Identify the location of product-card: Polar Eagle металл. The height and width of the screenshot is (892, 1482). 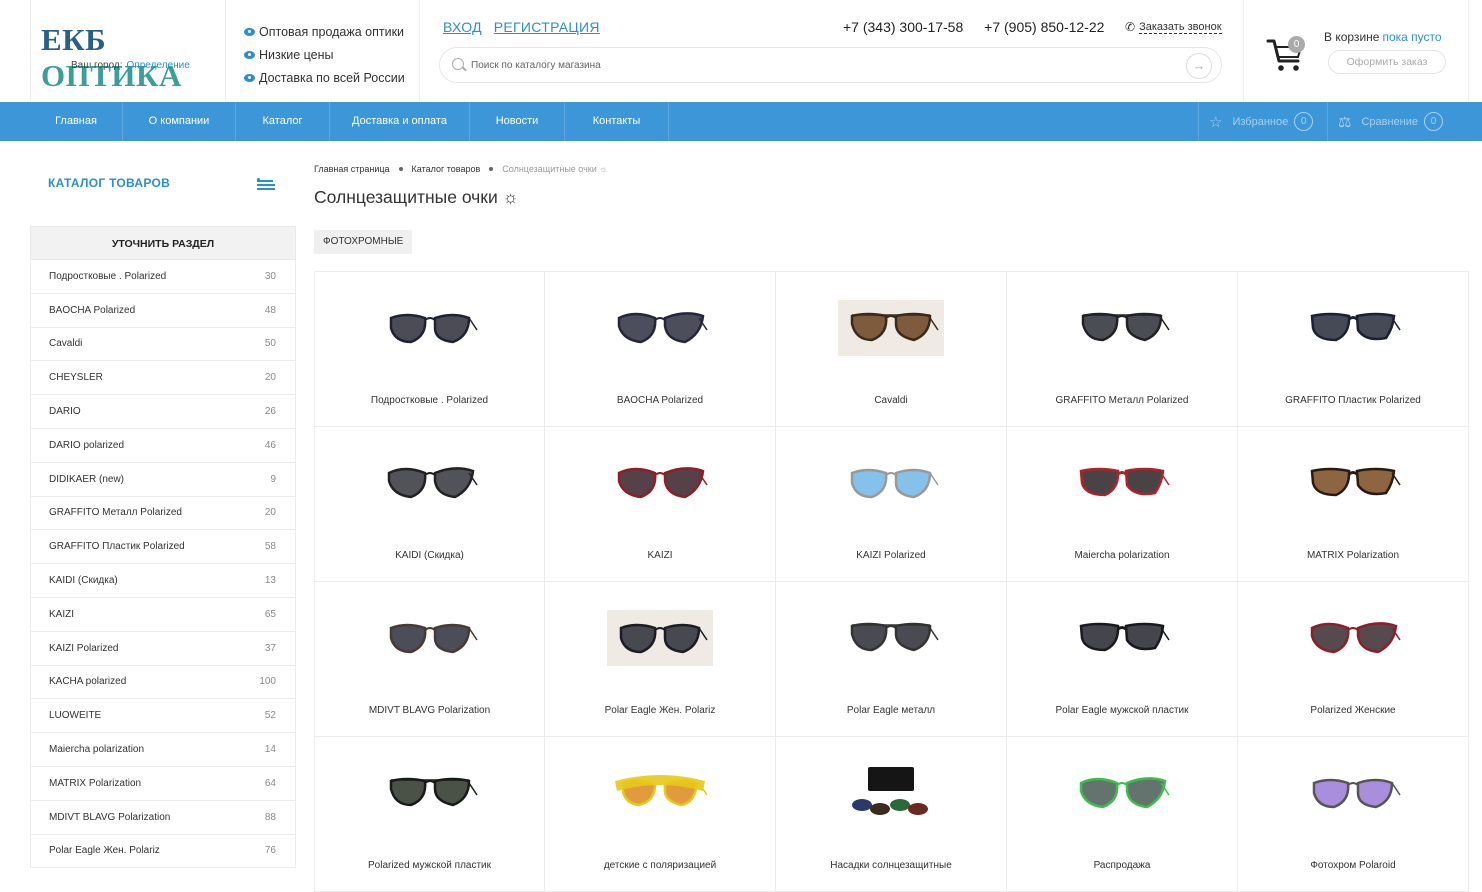
(891, 659).